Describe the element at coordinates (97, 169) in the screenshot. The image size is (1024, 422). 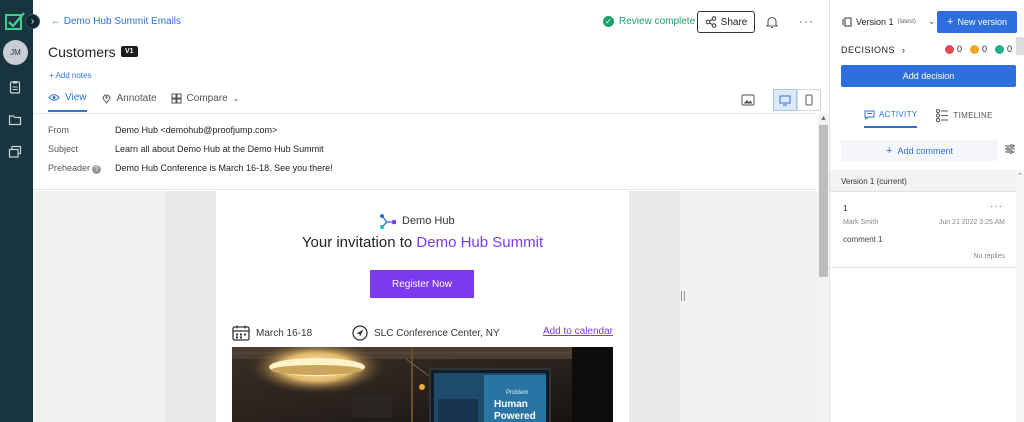
I see `help-icon: ?` at that location.